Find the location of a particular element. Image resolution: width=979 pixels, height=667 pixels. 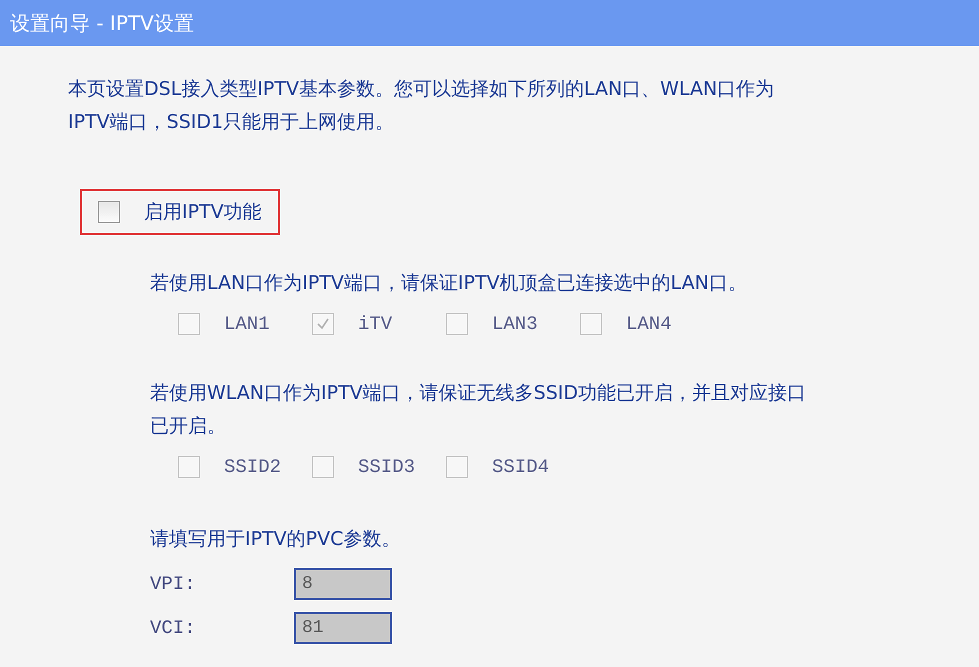

checkbox-label: SSID2 is located at coordinates (253, 467).